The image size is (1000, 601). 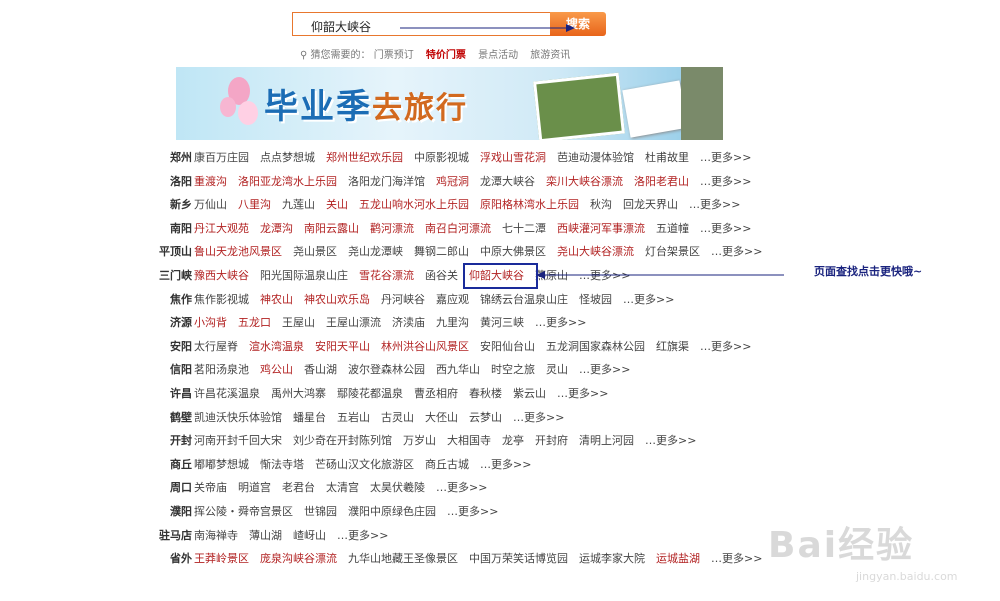 I want to click on attraction-link: 薄山湖, so click(x=265, y=535).